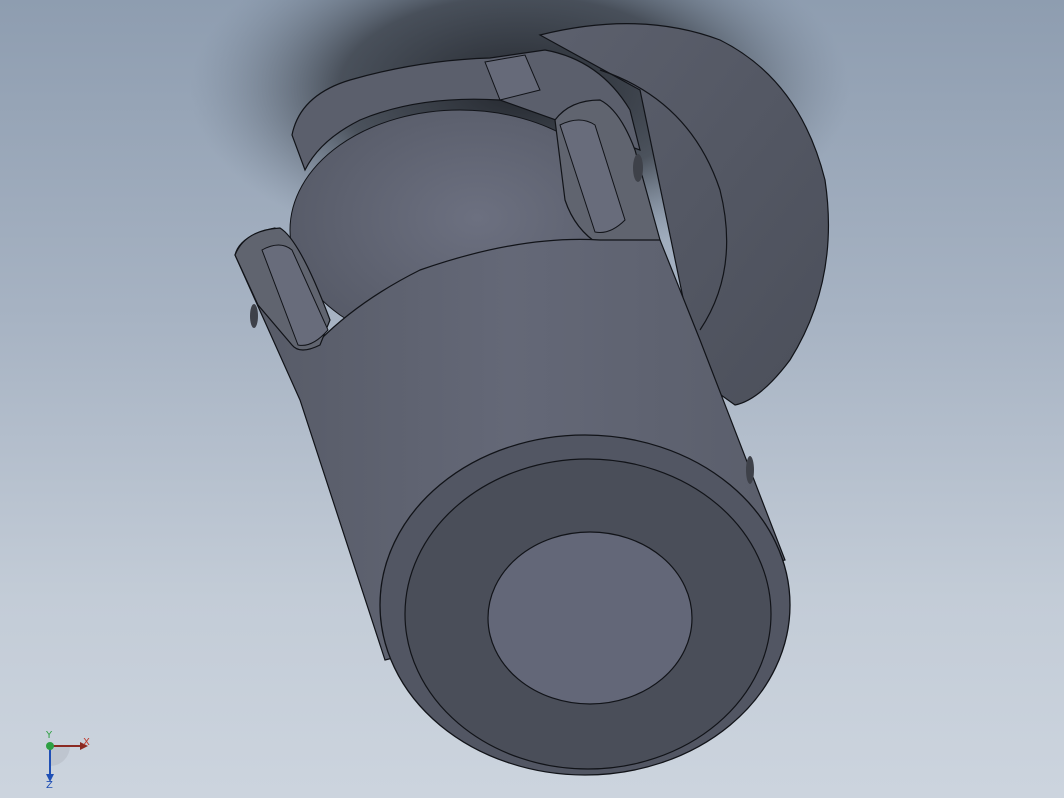  I want to click on front-bore, so click(590, 618).